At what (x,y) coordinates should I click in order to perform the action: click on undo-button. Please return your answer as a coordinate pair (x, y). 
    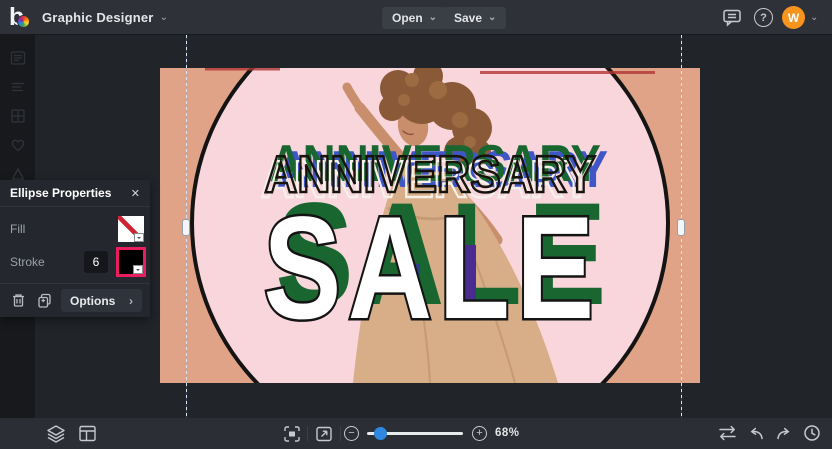
    Looking at the image, I should click on (756, 433).